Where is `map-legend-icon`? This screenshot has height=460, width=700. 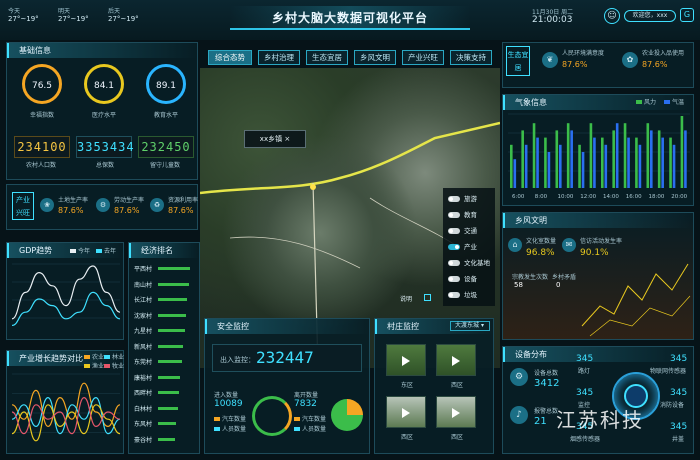 map-legend-icon is located at coordinates (427, 297).